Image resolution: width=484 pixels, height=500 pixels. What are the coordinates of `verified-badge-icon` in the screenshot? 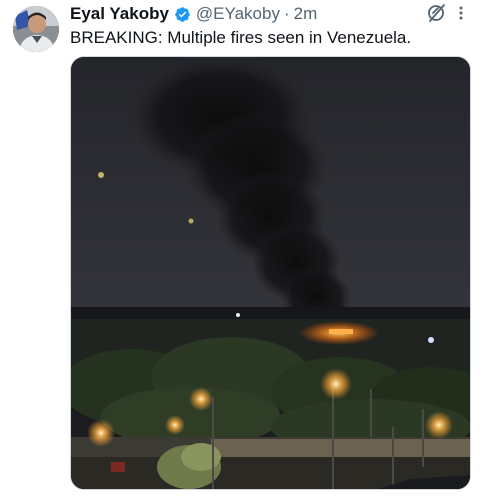 It's located at (182, 14).